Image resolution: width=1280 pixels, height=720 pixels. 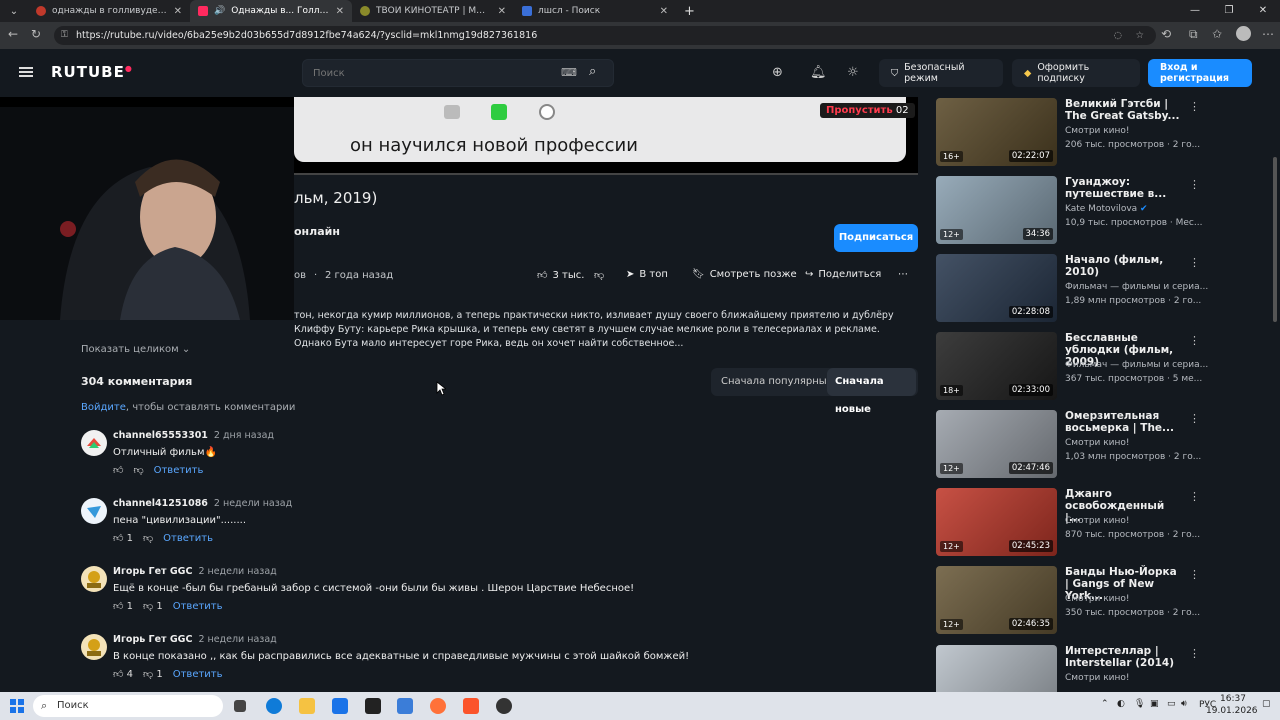 I want to click on watch-later-button: 🔖︎ Смотреть позже, so click(x=744, y=274).